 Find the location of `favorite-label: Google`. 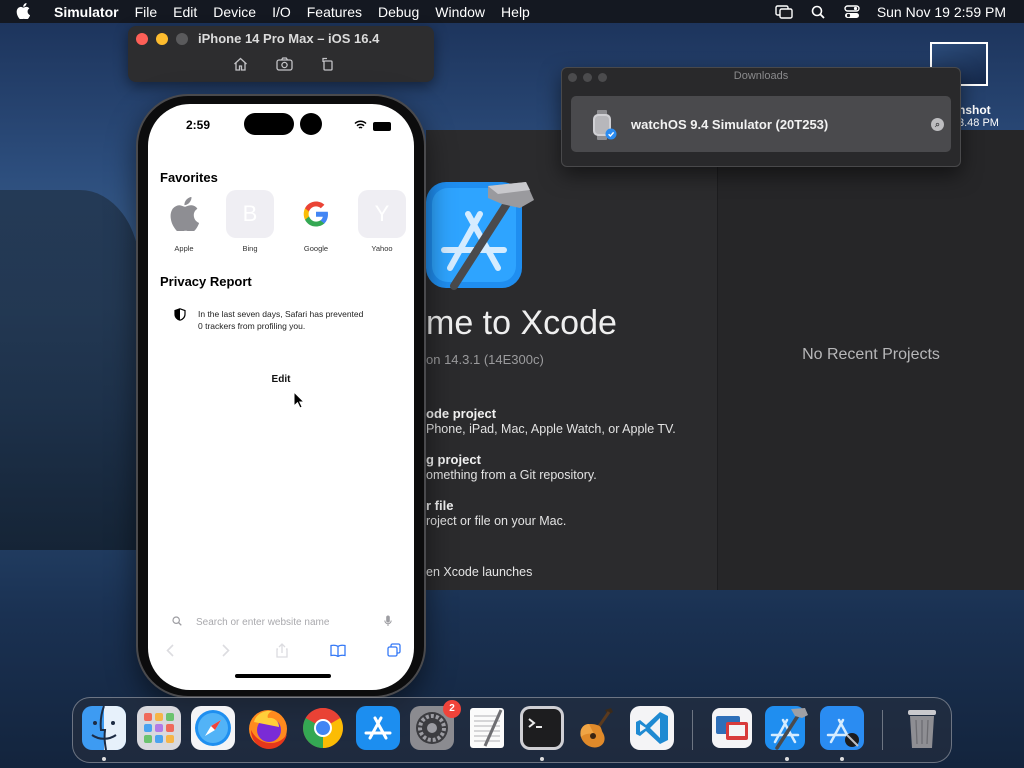

favorite-label: Google is located at coordinates (316, 248).